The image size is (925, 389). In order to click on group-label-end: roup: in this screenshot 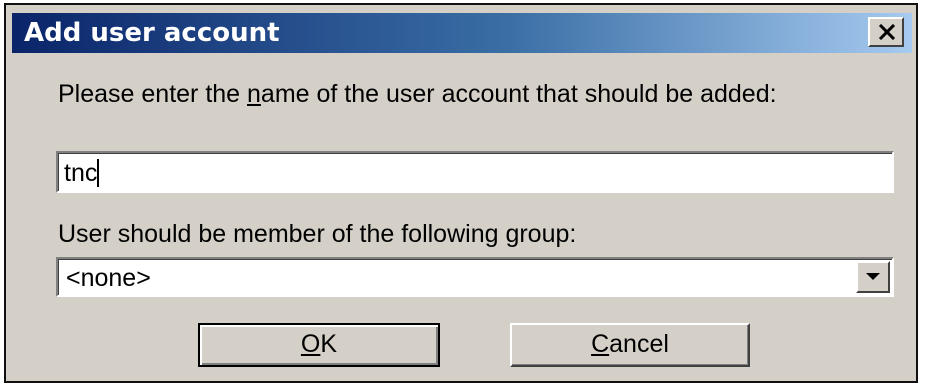, I will do `click(548, 234)`.